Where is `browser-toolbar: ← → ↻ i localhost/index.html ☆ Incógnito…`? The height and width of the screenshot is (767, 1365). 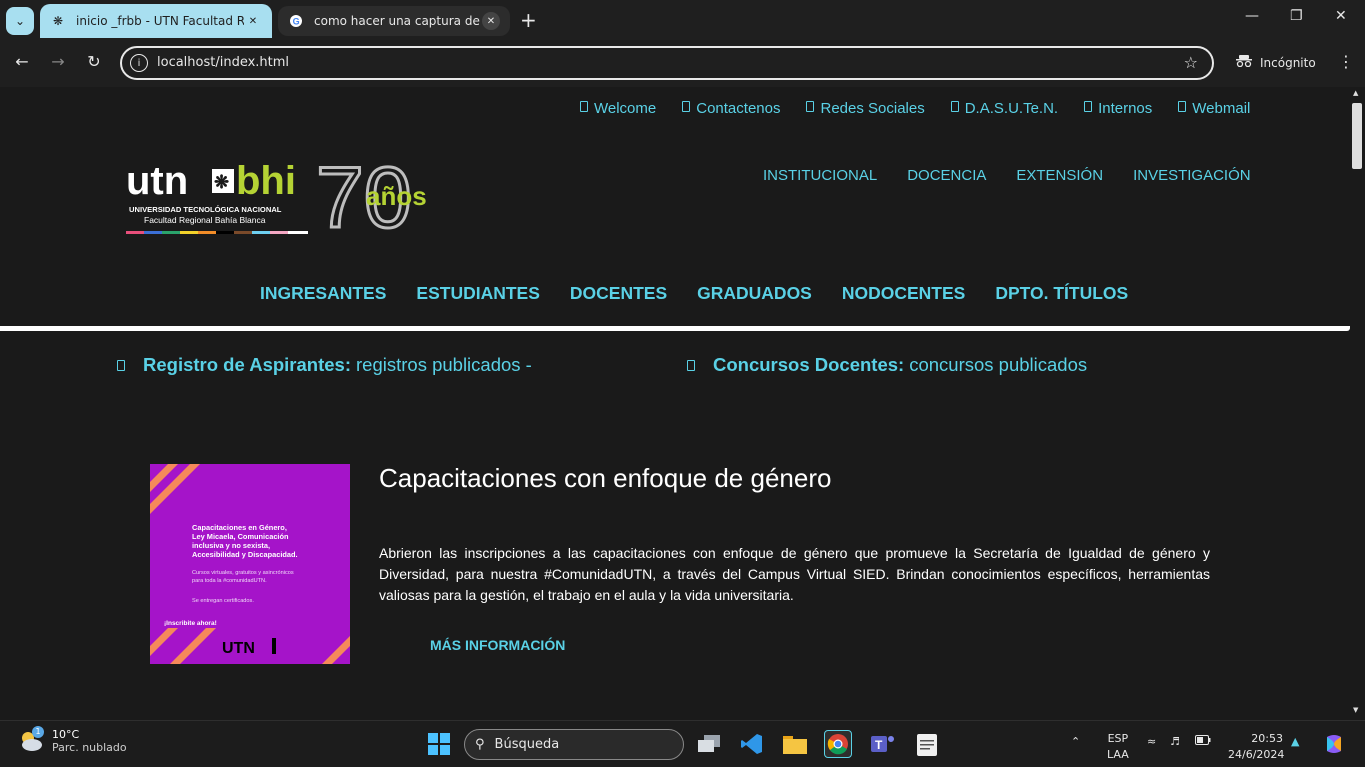
browser-toolbar: ← → ↻ i localhost/index.html ☆ Incógnito… is located at coordinates (682, 64).